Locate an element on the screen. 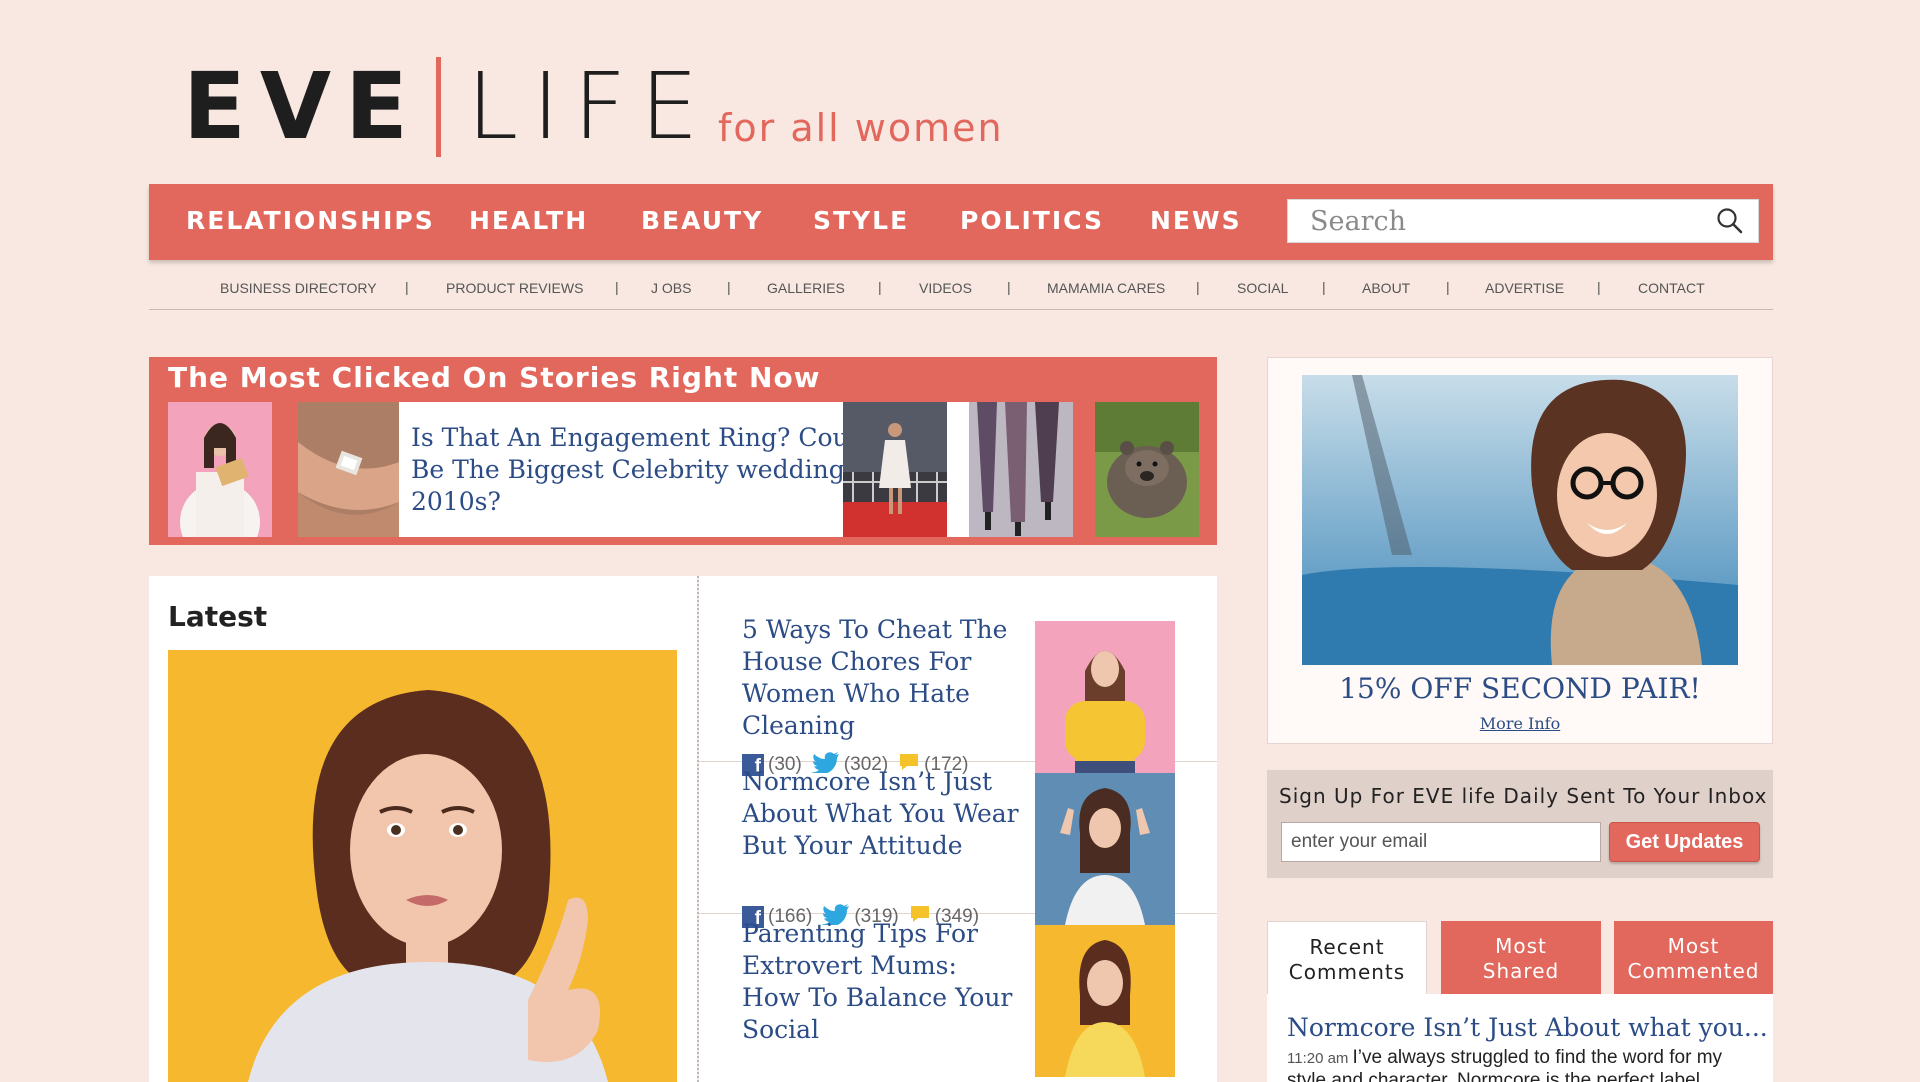 The width and height of the screenshot is (1920, 1082). ad-photo is located at coordinates (1520, 520).